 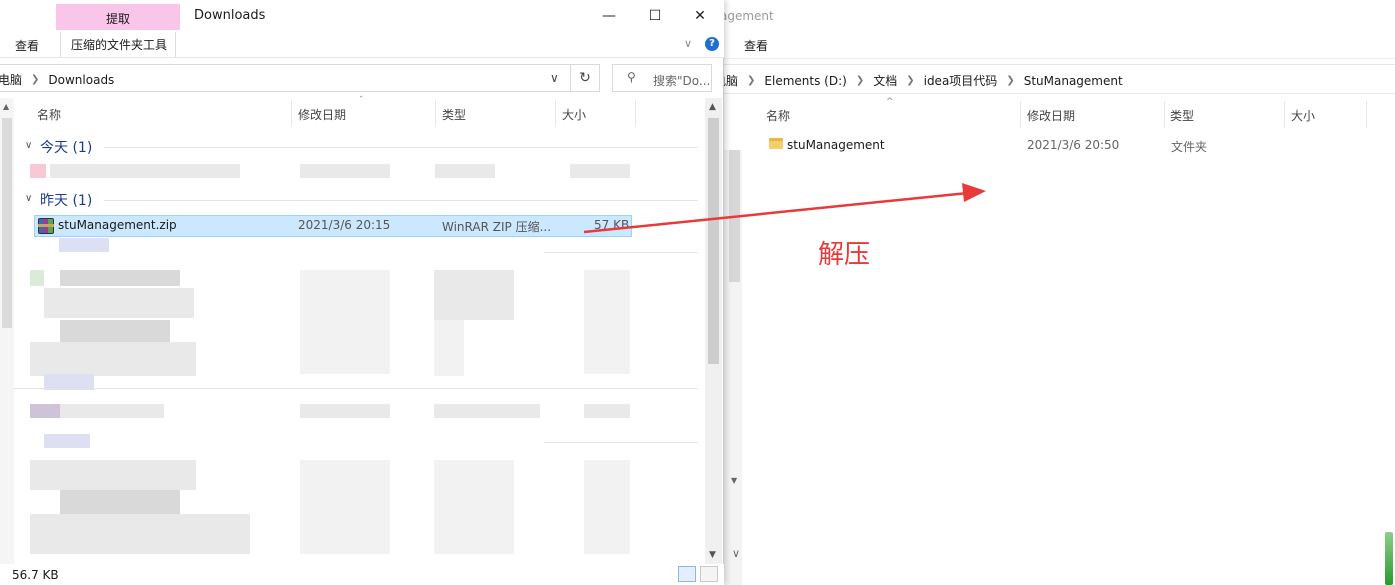 I want to click on annotation-label: 解压, so click(x=844, y=255).